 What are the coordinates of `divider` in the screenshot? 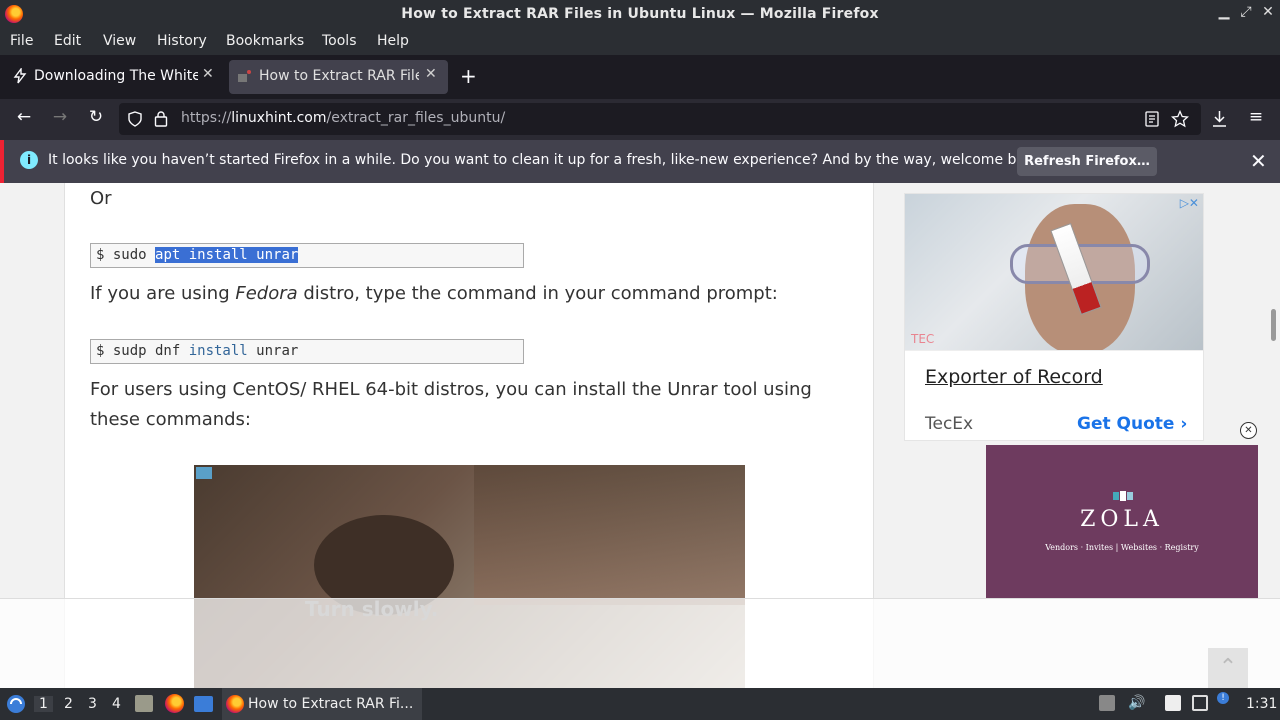 It's located at (1054, 350).